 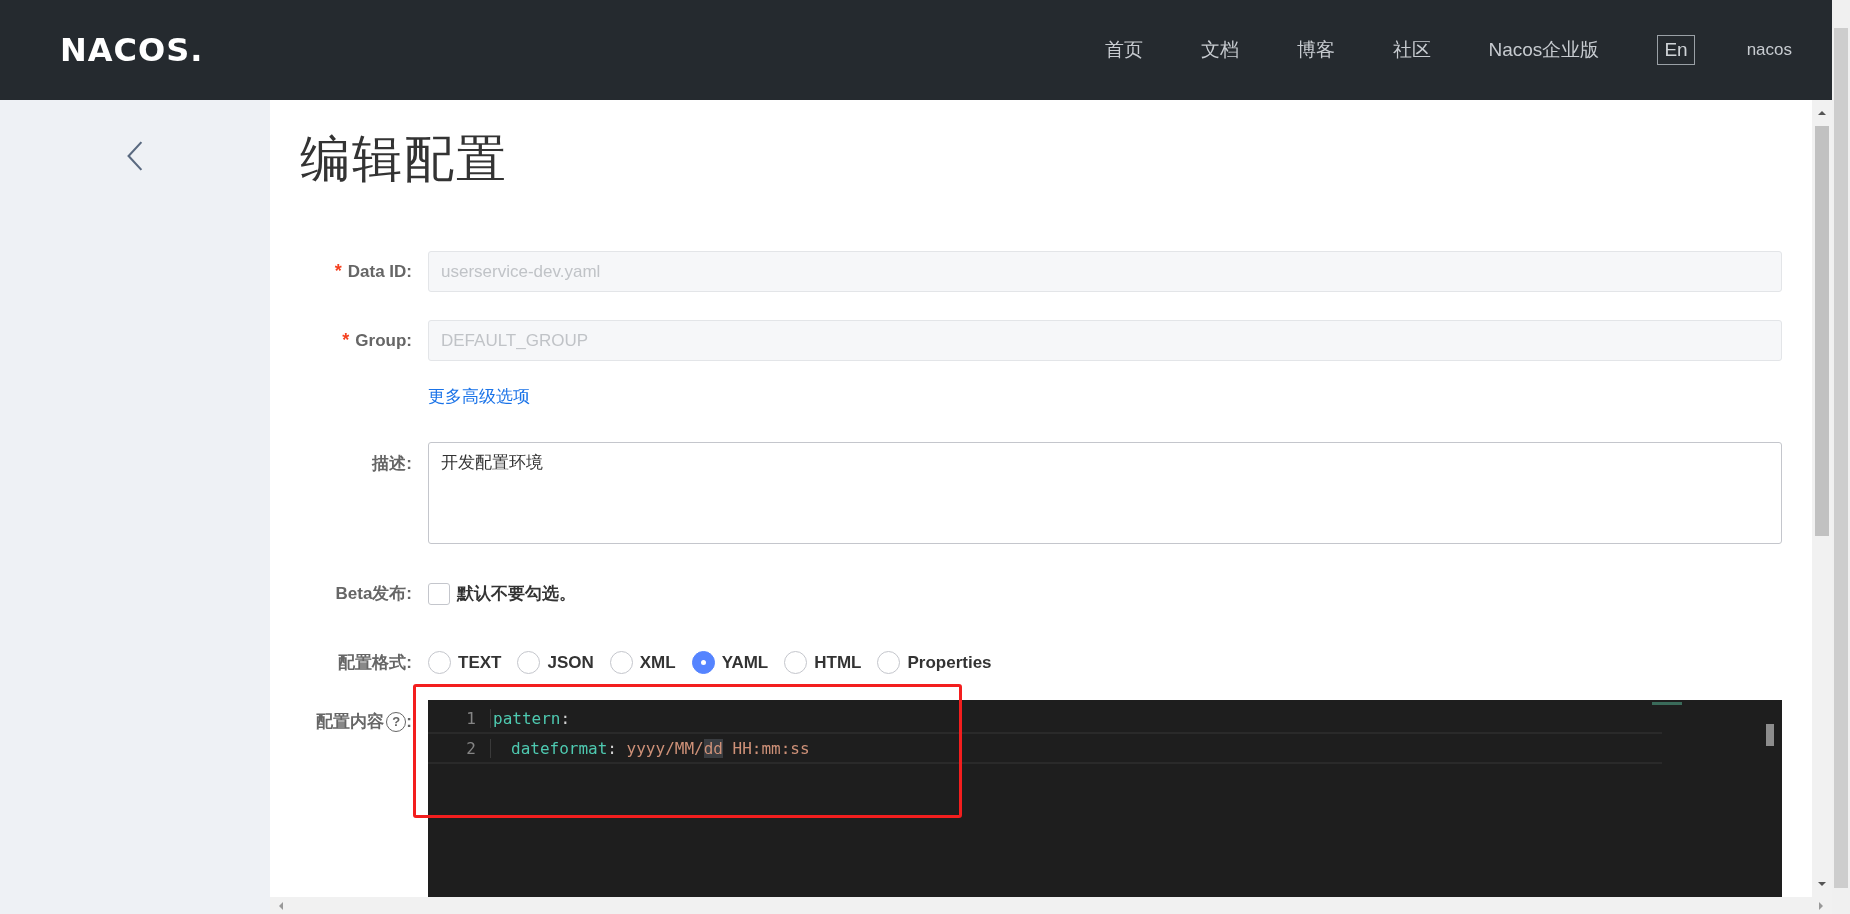 I want to click on minimap, so click(x=1667, y=703).